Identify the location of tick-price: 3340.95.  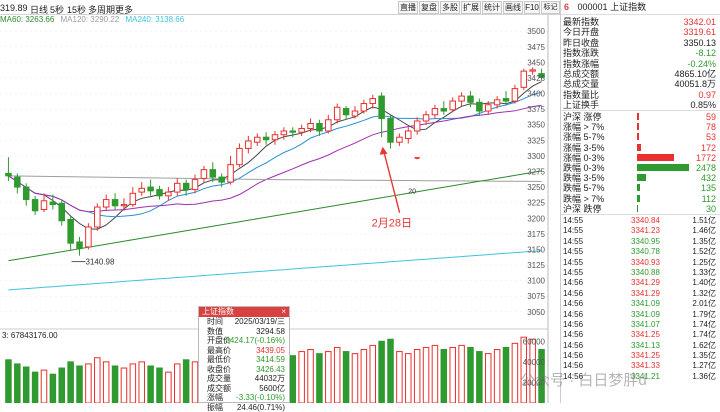
(645, 242).